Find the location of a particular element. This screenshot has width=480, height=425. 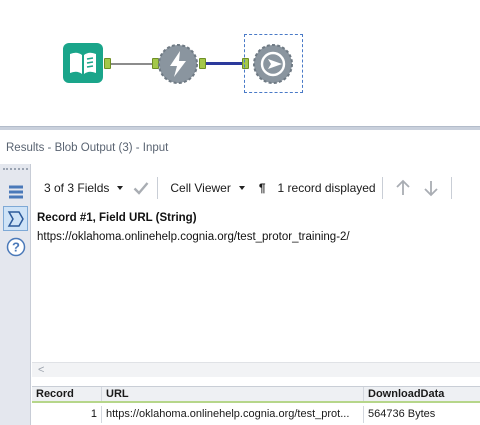

fields-label: 3 of 3 Fields is located at coordinates (77, 188).